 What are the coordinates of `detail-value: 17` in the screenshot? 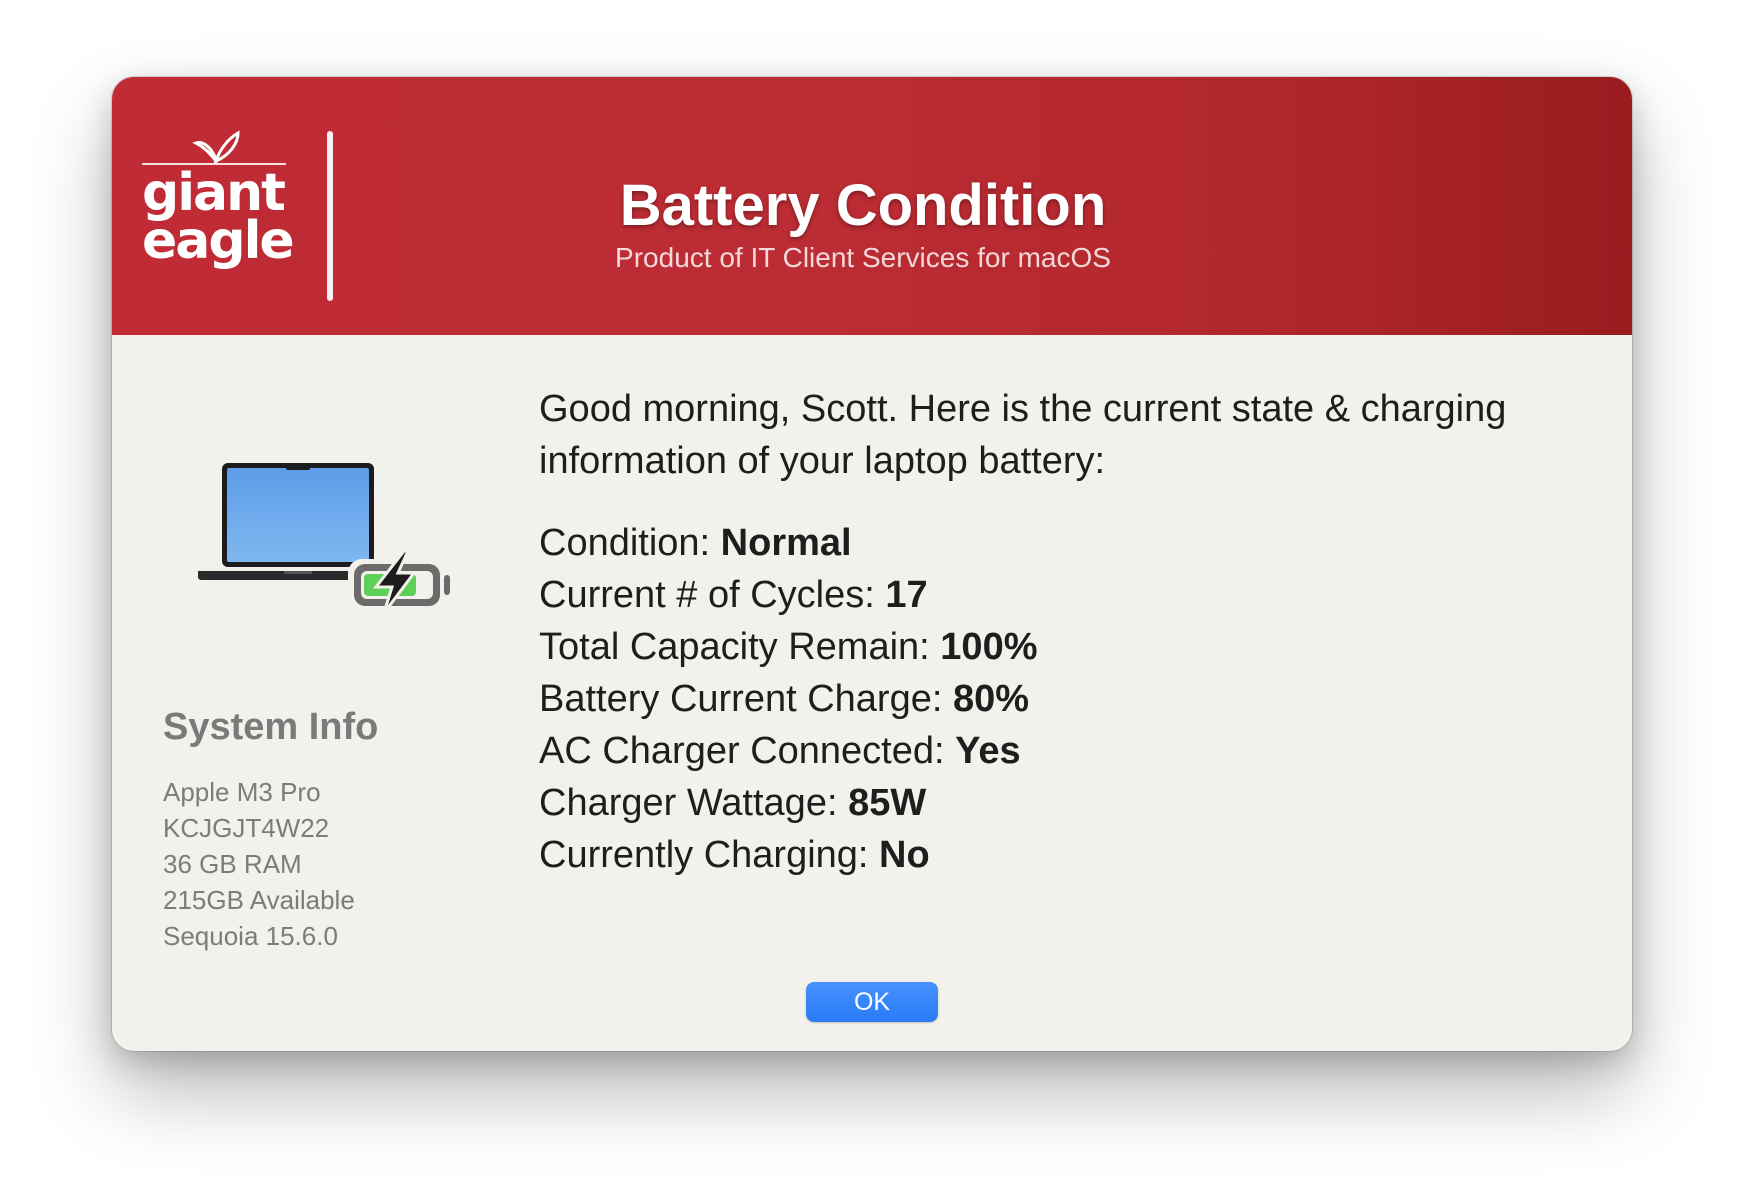 It's located at (906, 595).